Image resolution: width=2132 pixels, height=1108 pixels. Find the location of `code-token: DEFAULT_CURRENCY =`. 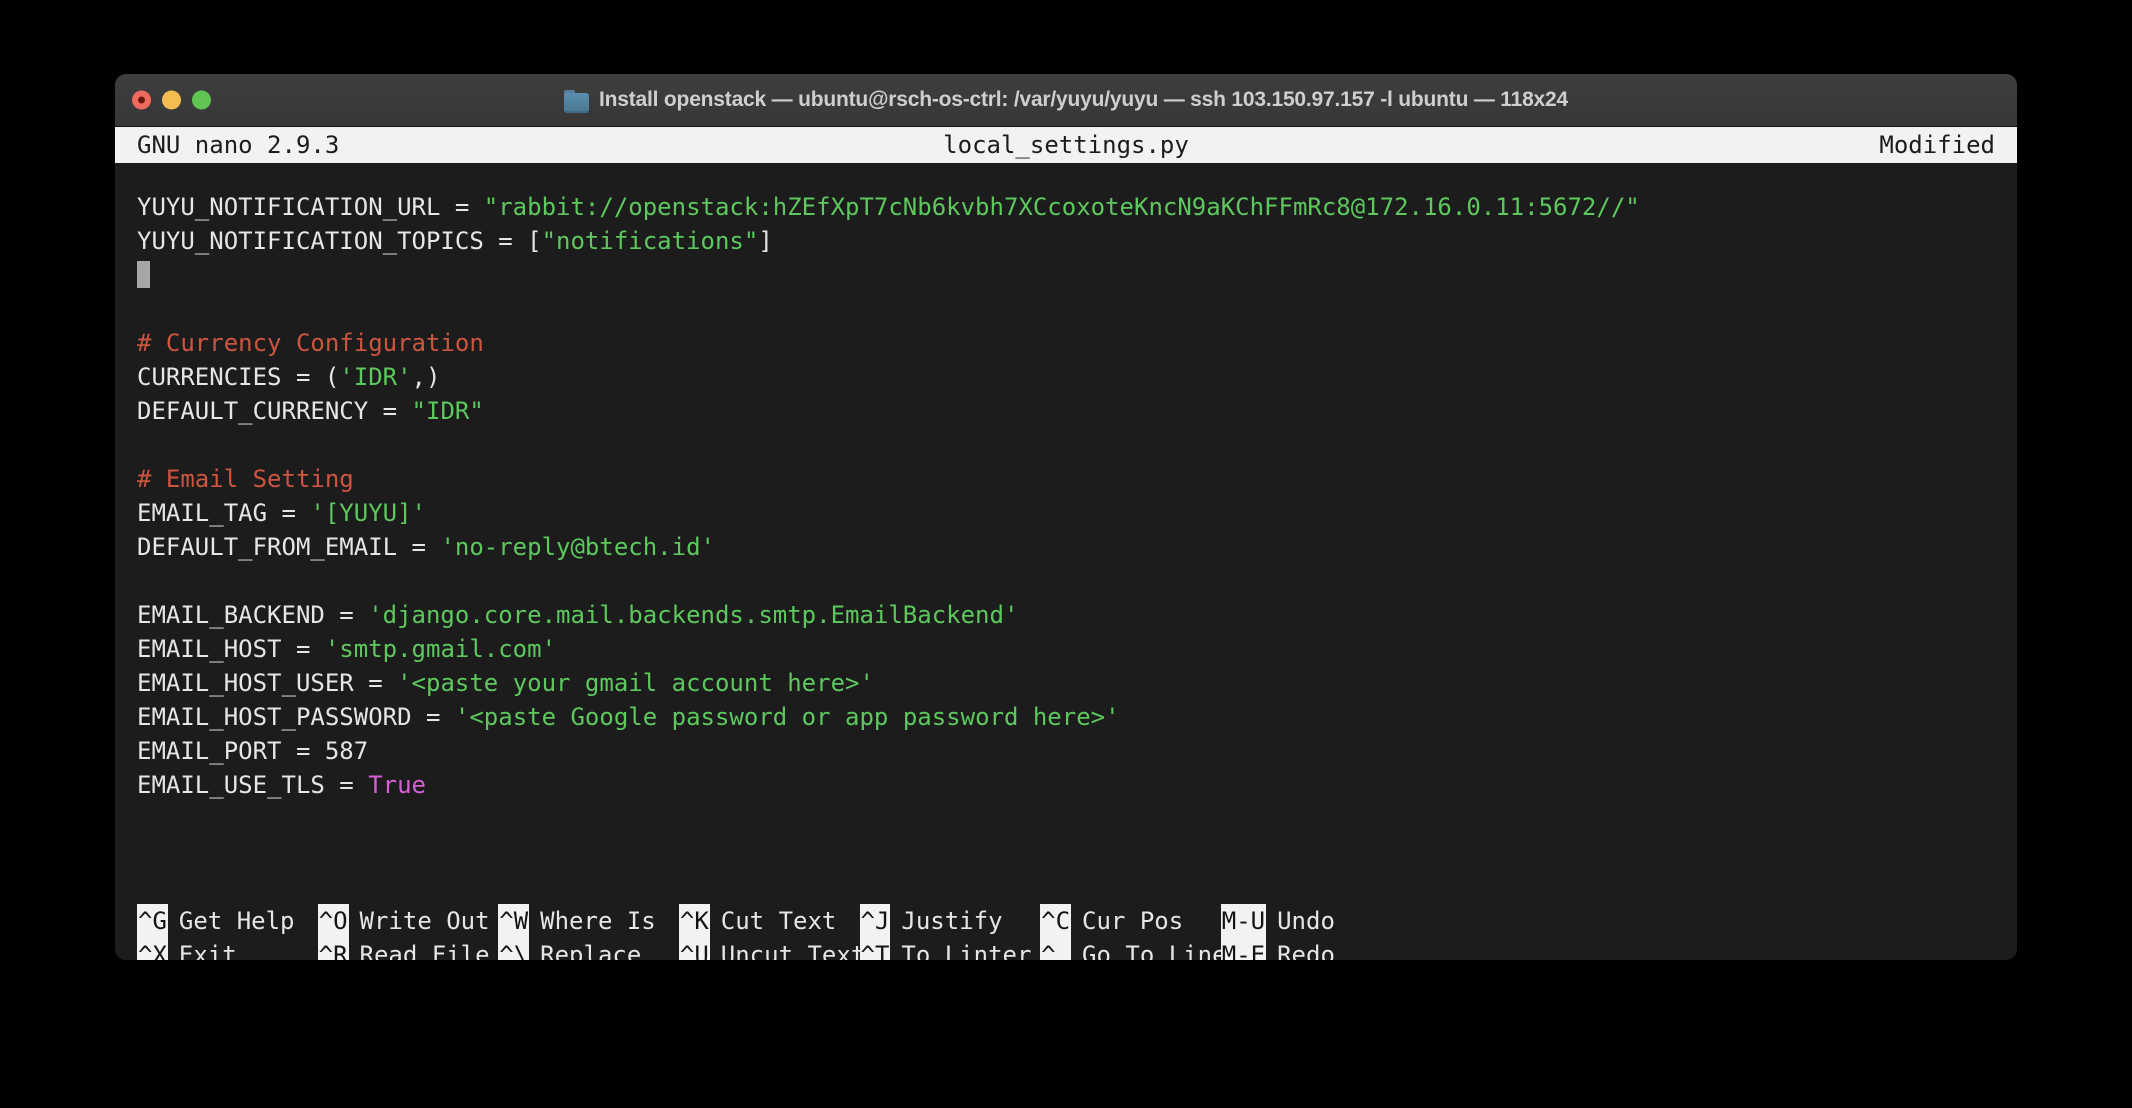

code-token: DEFAULT_CURRENCY = is located at coordinates (274, 411).